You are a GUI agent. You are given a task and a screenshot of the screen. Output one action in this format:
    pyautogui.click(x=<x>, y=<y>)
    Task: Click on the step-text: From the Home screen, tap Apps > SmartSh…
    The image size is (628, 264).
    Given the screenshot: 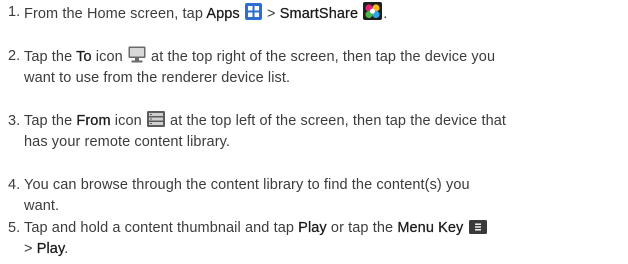 What is the action you would take?
    pyautogui.click(x=322, y=13)
    